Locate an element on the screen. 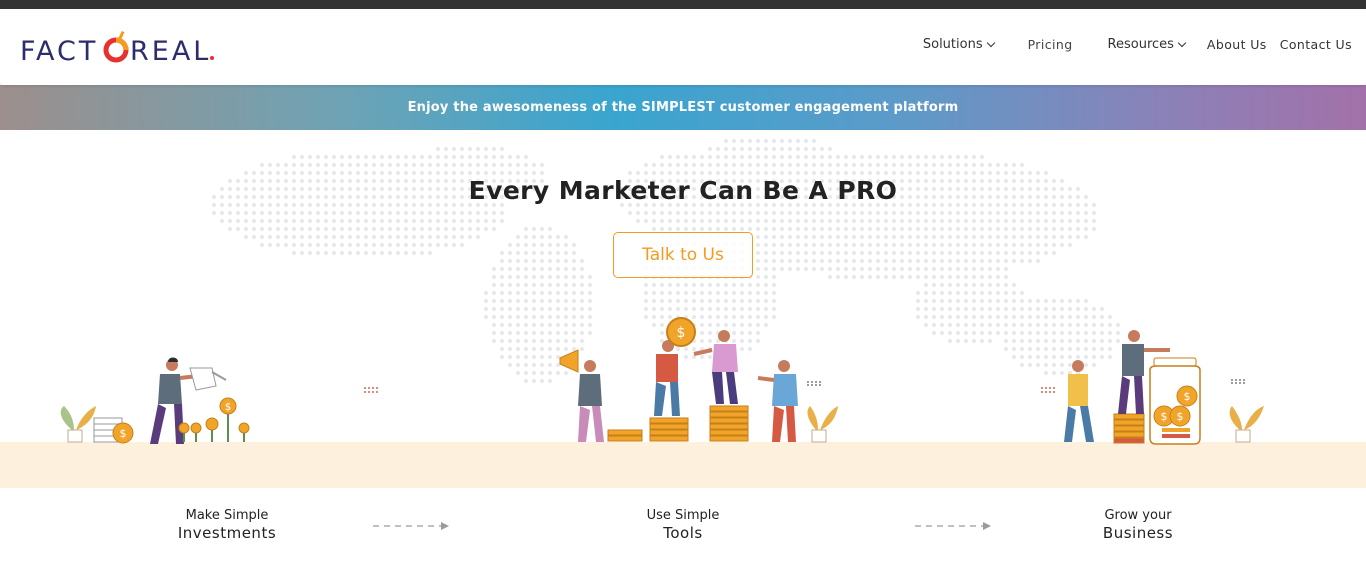 Image resolution: width=1366 pixels, height=583 pixels. step-line2: Investments is located at coordinates (227, 533).